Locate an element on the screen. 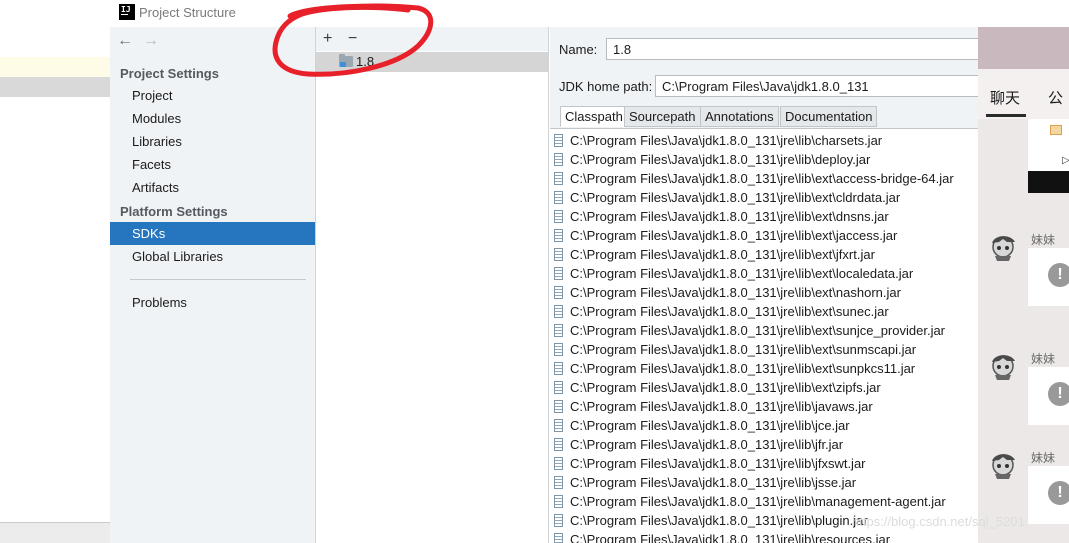 This screenshot has height=543, width=1069. dialog-title-bar: IJ Project Structure is located at coordinates (545, 13).